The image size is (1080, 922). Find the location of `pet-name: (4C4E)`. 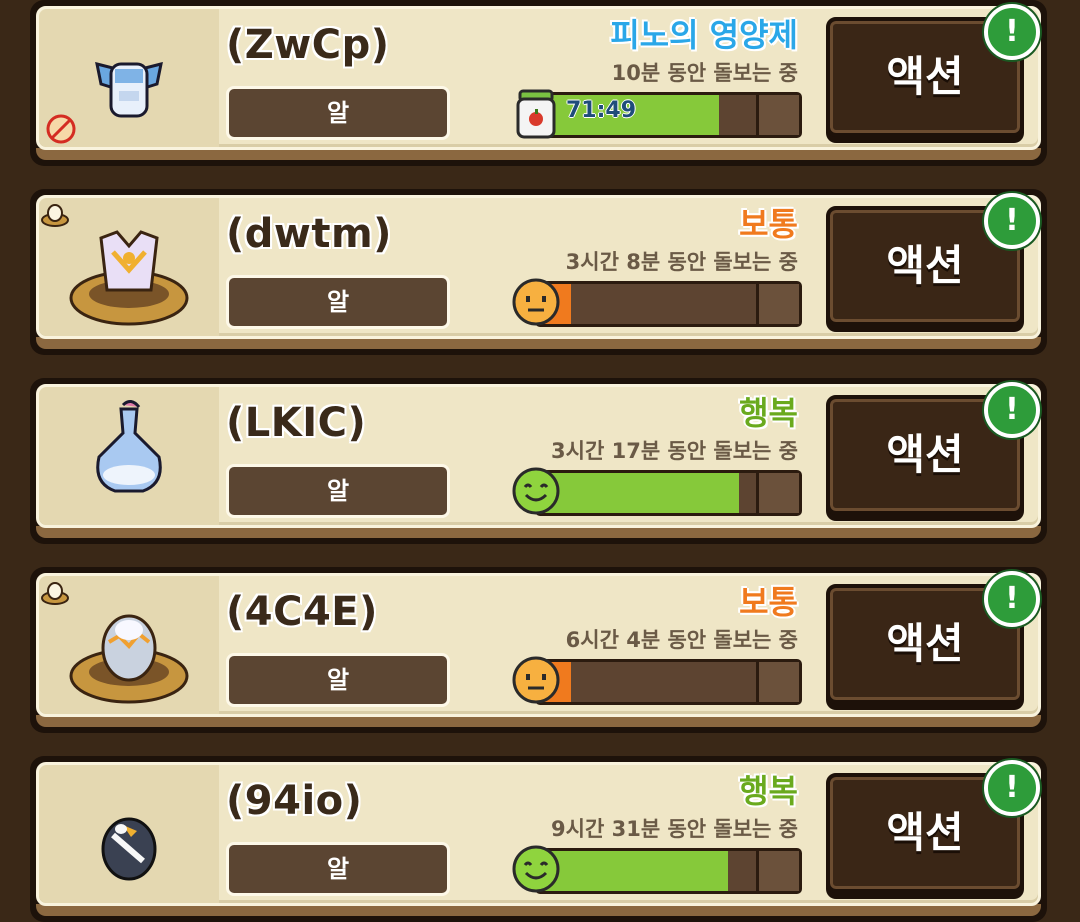

pet-name: (4C4E) is located at coordinates (302, 612).